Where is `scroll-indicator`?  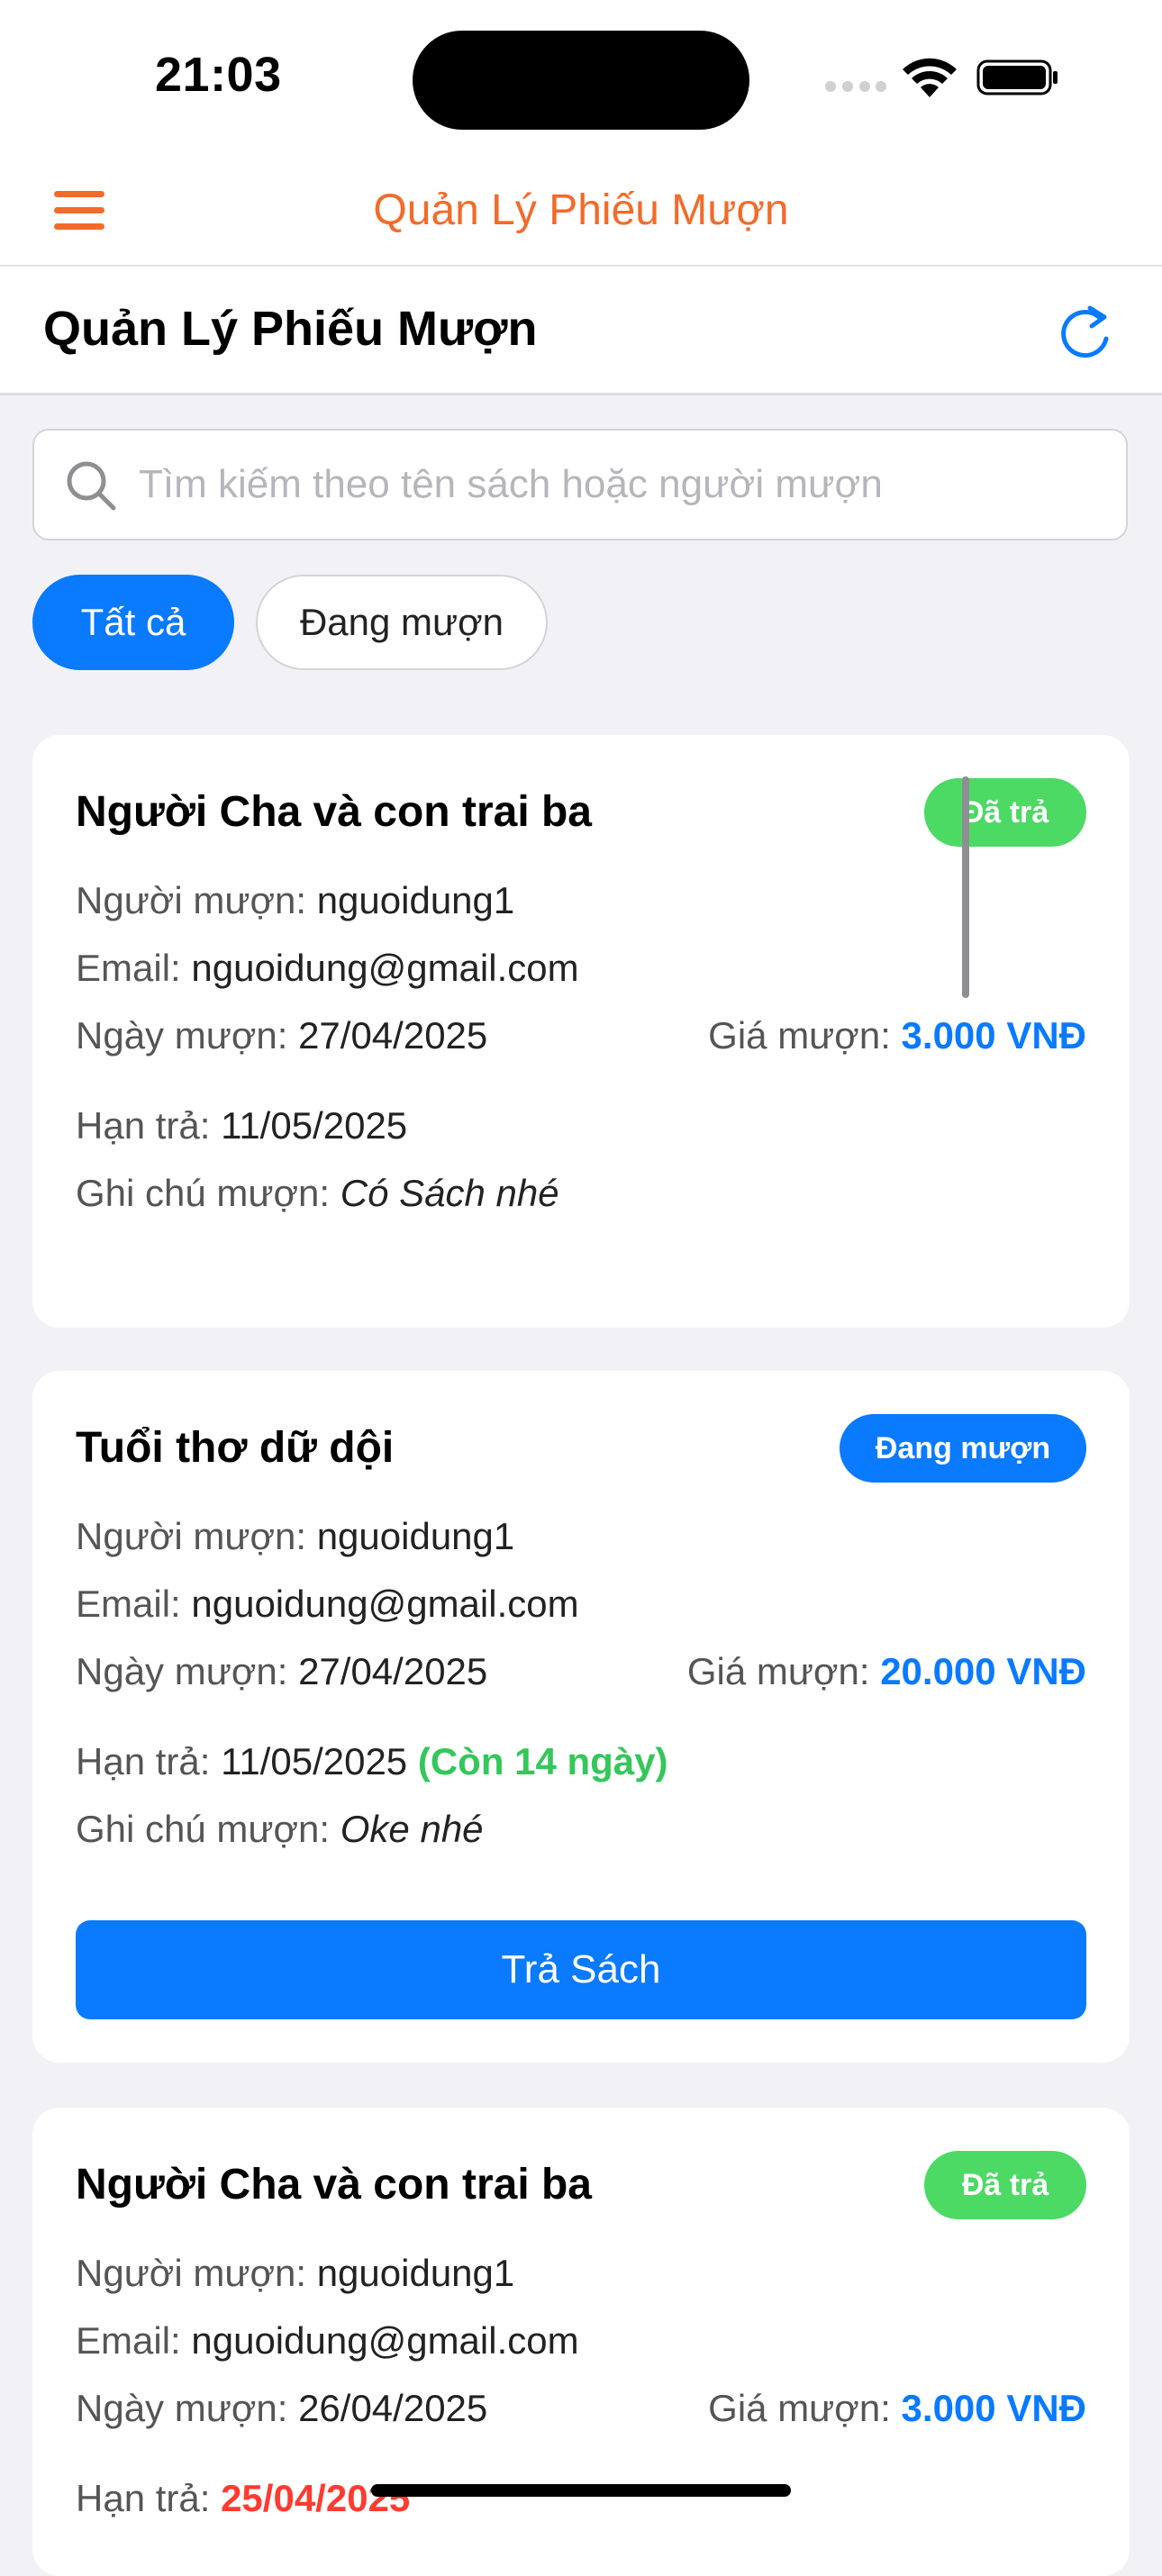
scroll-indicator is located at coordinates (965, 887).